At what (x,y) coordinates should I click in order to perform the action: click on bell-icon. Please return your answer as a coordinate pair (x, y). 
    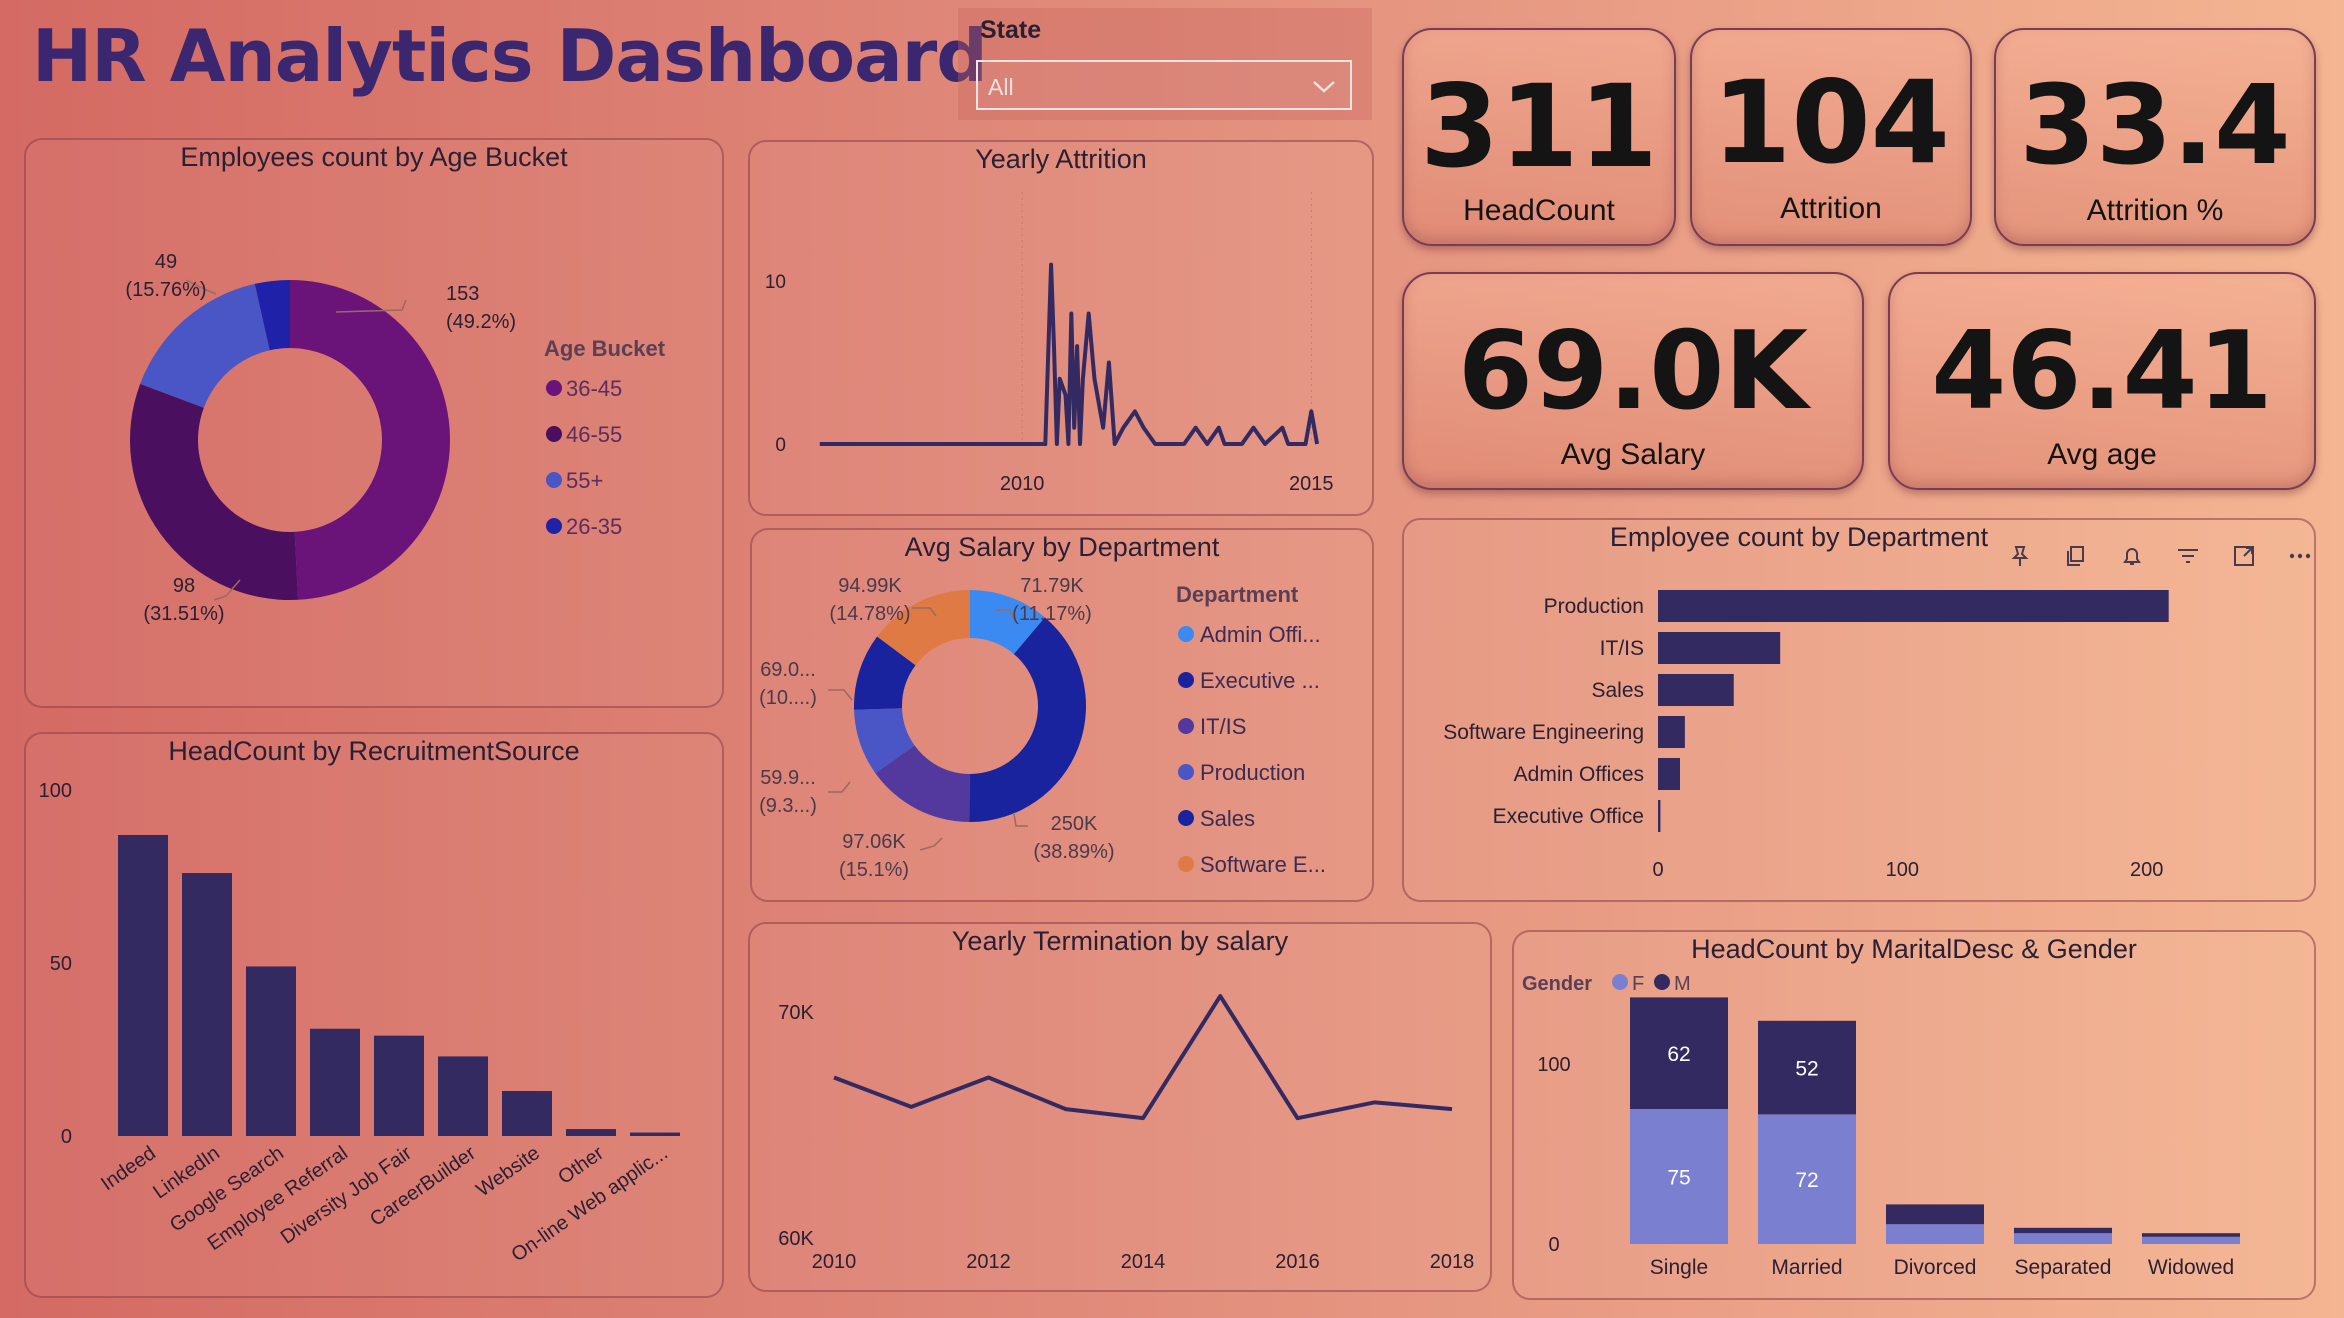
    Looking at the image, I should click on (2132, 556).